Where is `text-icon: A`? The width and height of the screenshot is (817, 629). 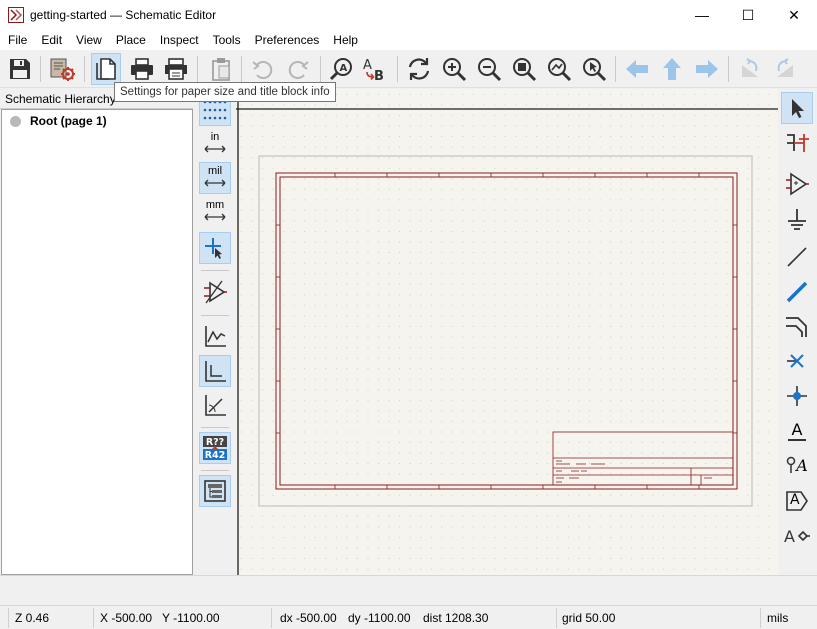 text-icon: A is located at coordinates (797, 431).